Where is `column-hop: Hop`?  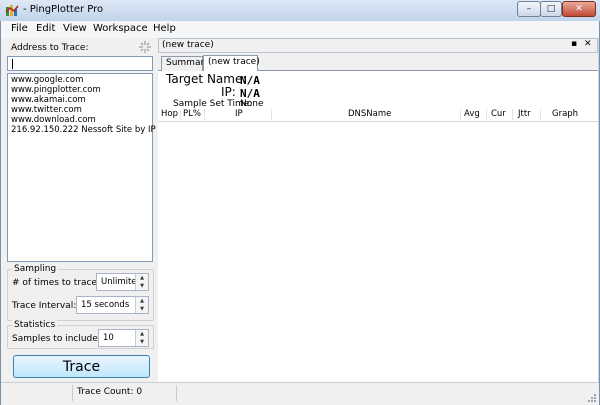
column-hop: Hop is located at coordinates (169, 115).